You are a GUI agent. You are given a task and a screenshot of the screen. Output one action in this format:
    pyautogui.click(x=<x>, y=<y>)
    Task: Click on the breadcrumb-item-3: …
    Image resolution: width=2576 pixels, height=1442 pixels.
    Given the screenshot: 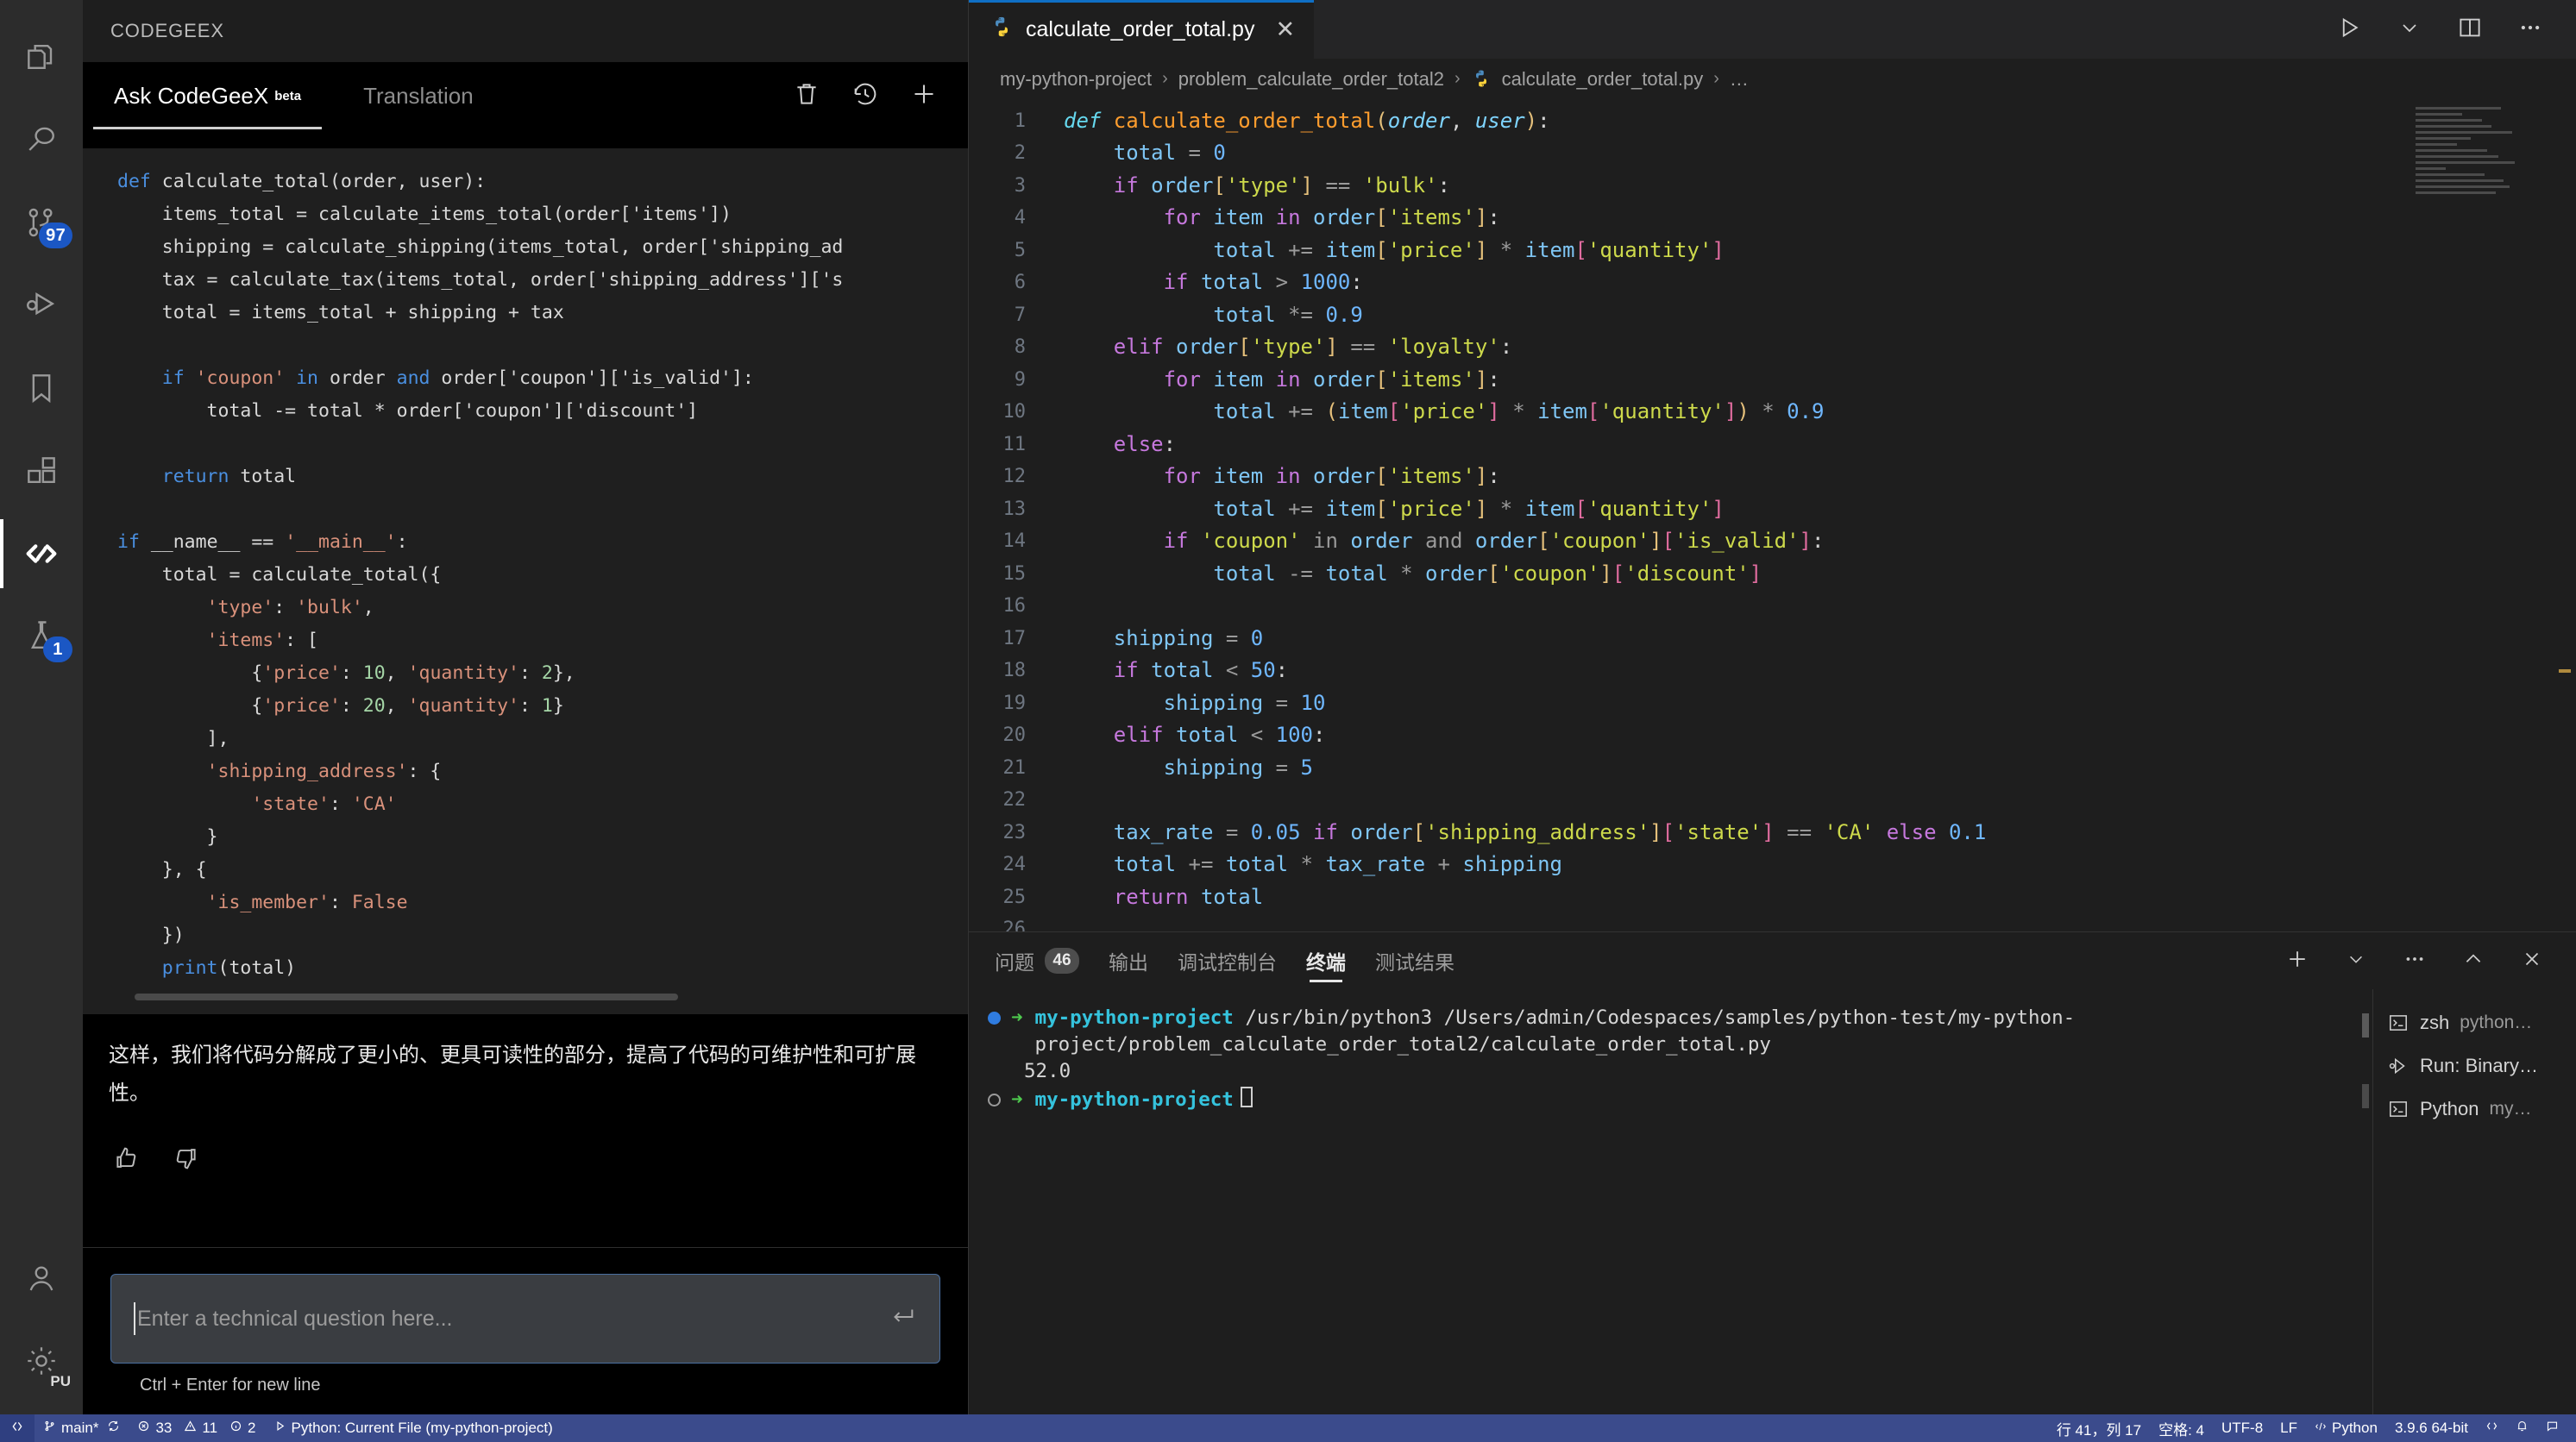 What is the action you would take?
    pyautogui.click(x=1739, y=79)
    